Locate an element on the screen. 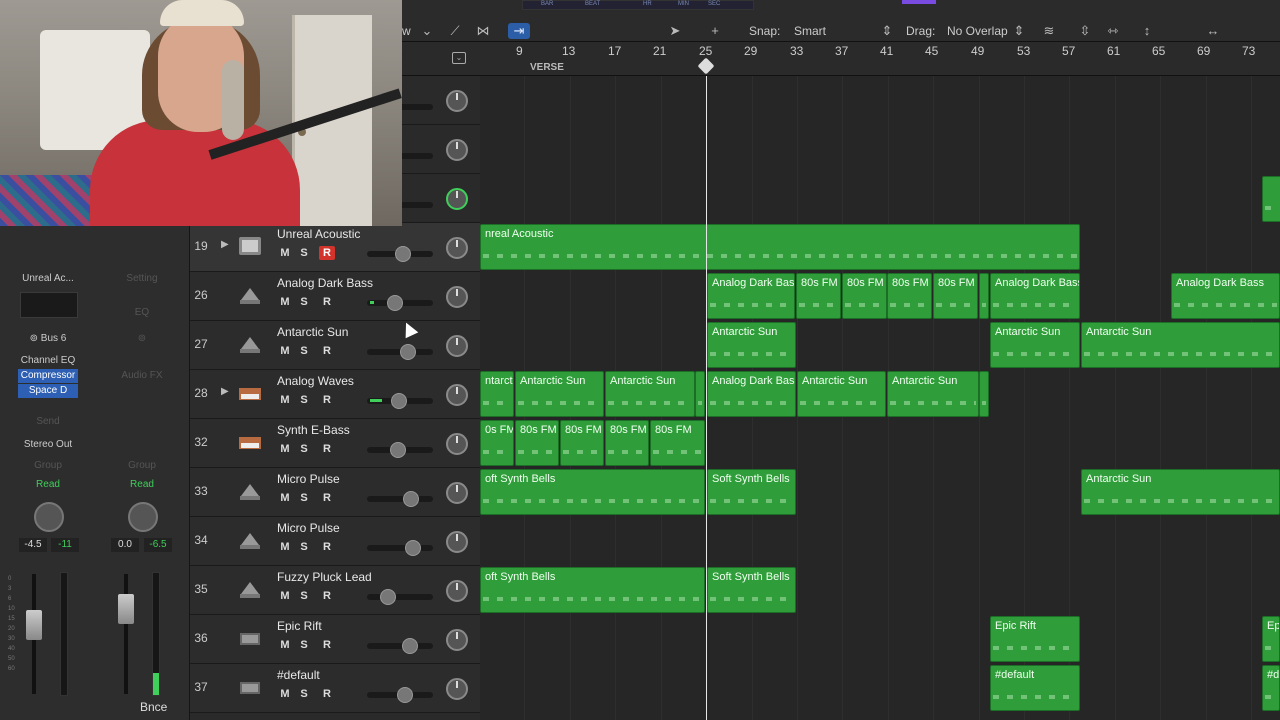 Image resolution: width=1280 pixels, height=720 pixels. plugin-compressor: Compressor is located at coordinates (48, 376).